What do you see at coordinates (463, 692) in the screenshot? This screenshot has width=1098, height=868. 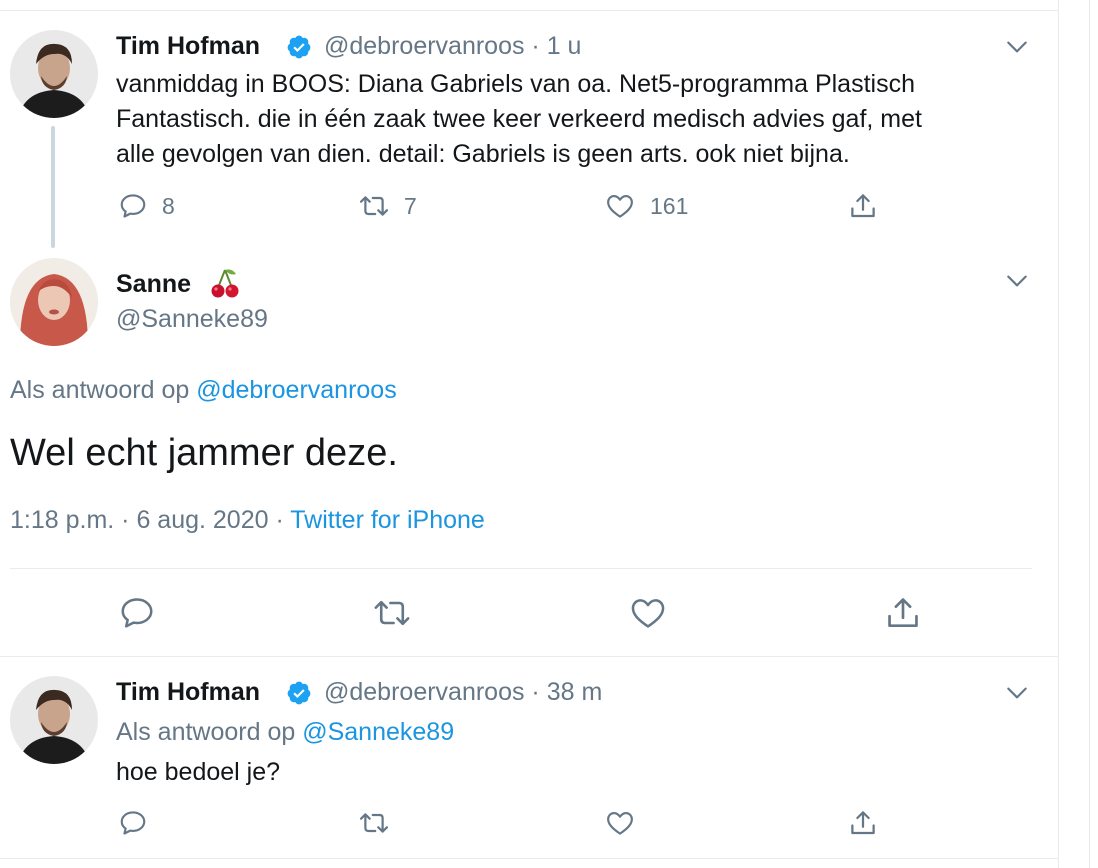 I see `author-handle-time: @debroervanroos · 38 m` at bounding box center [463, 692].